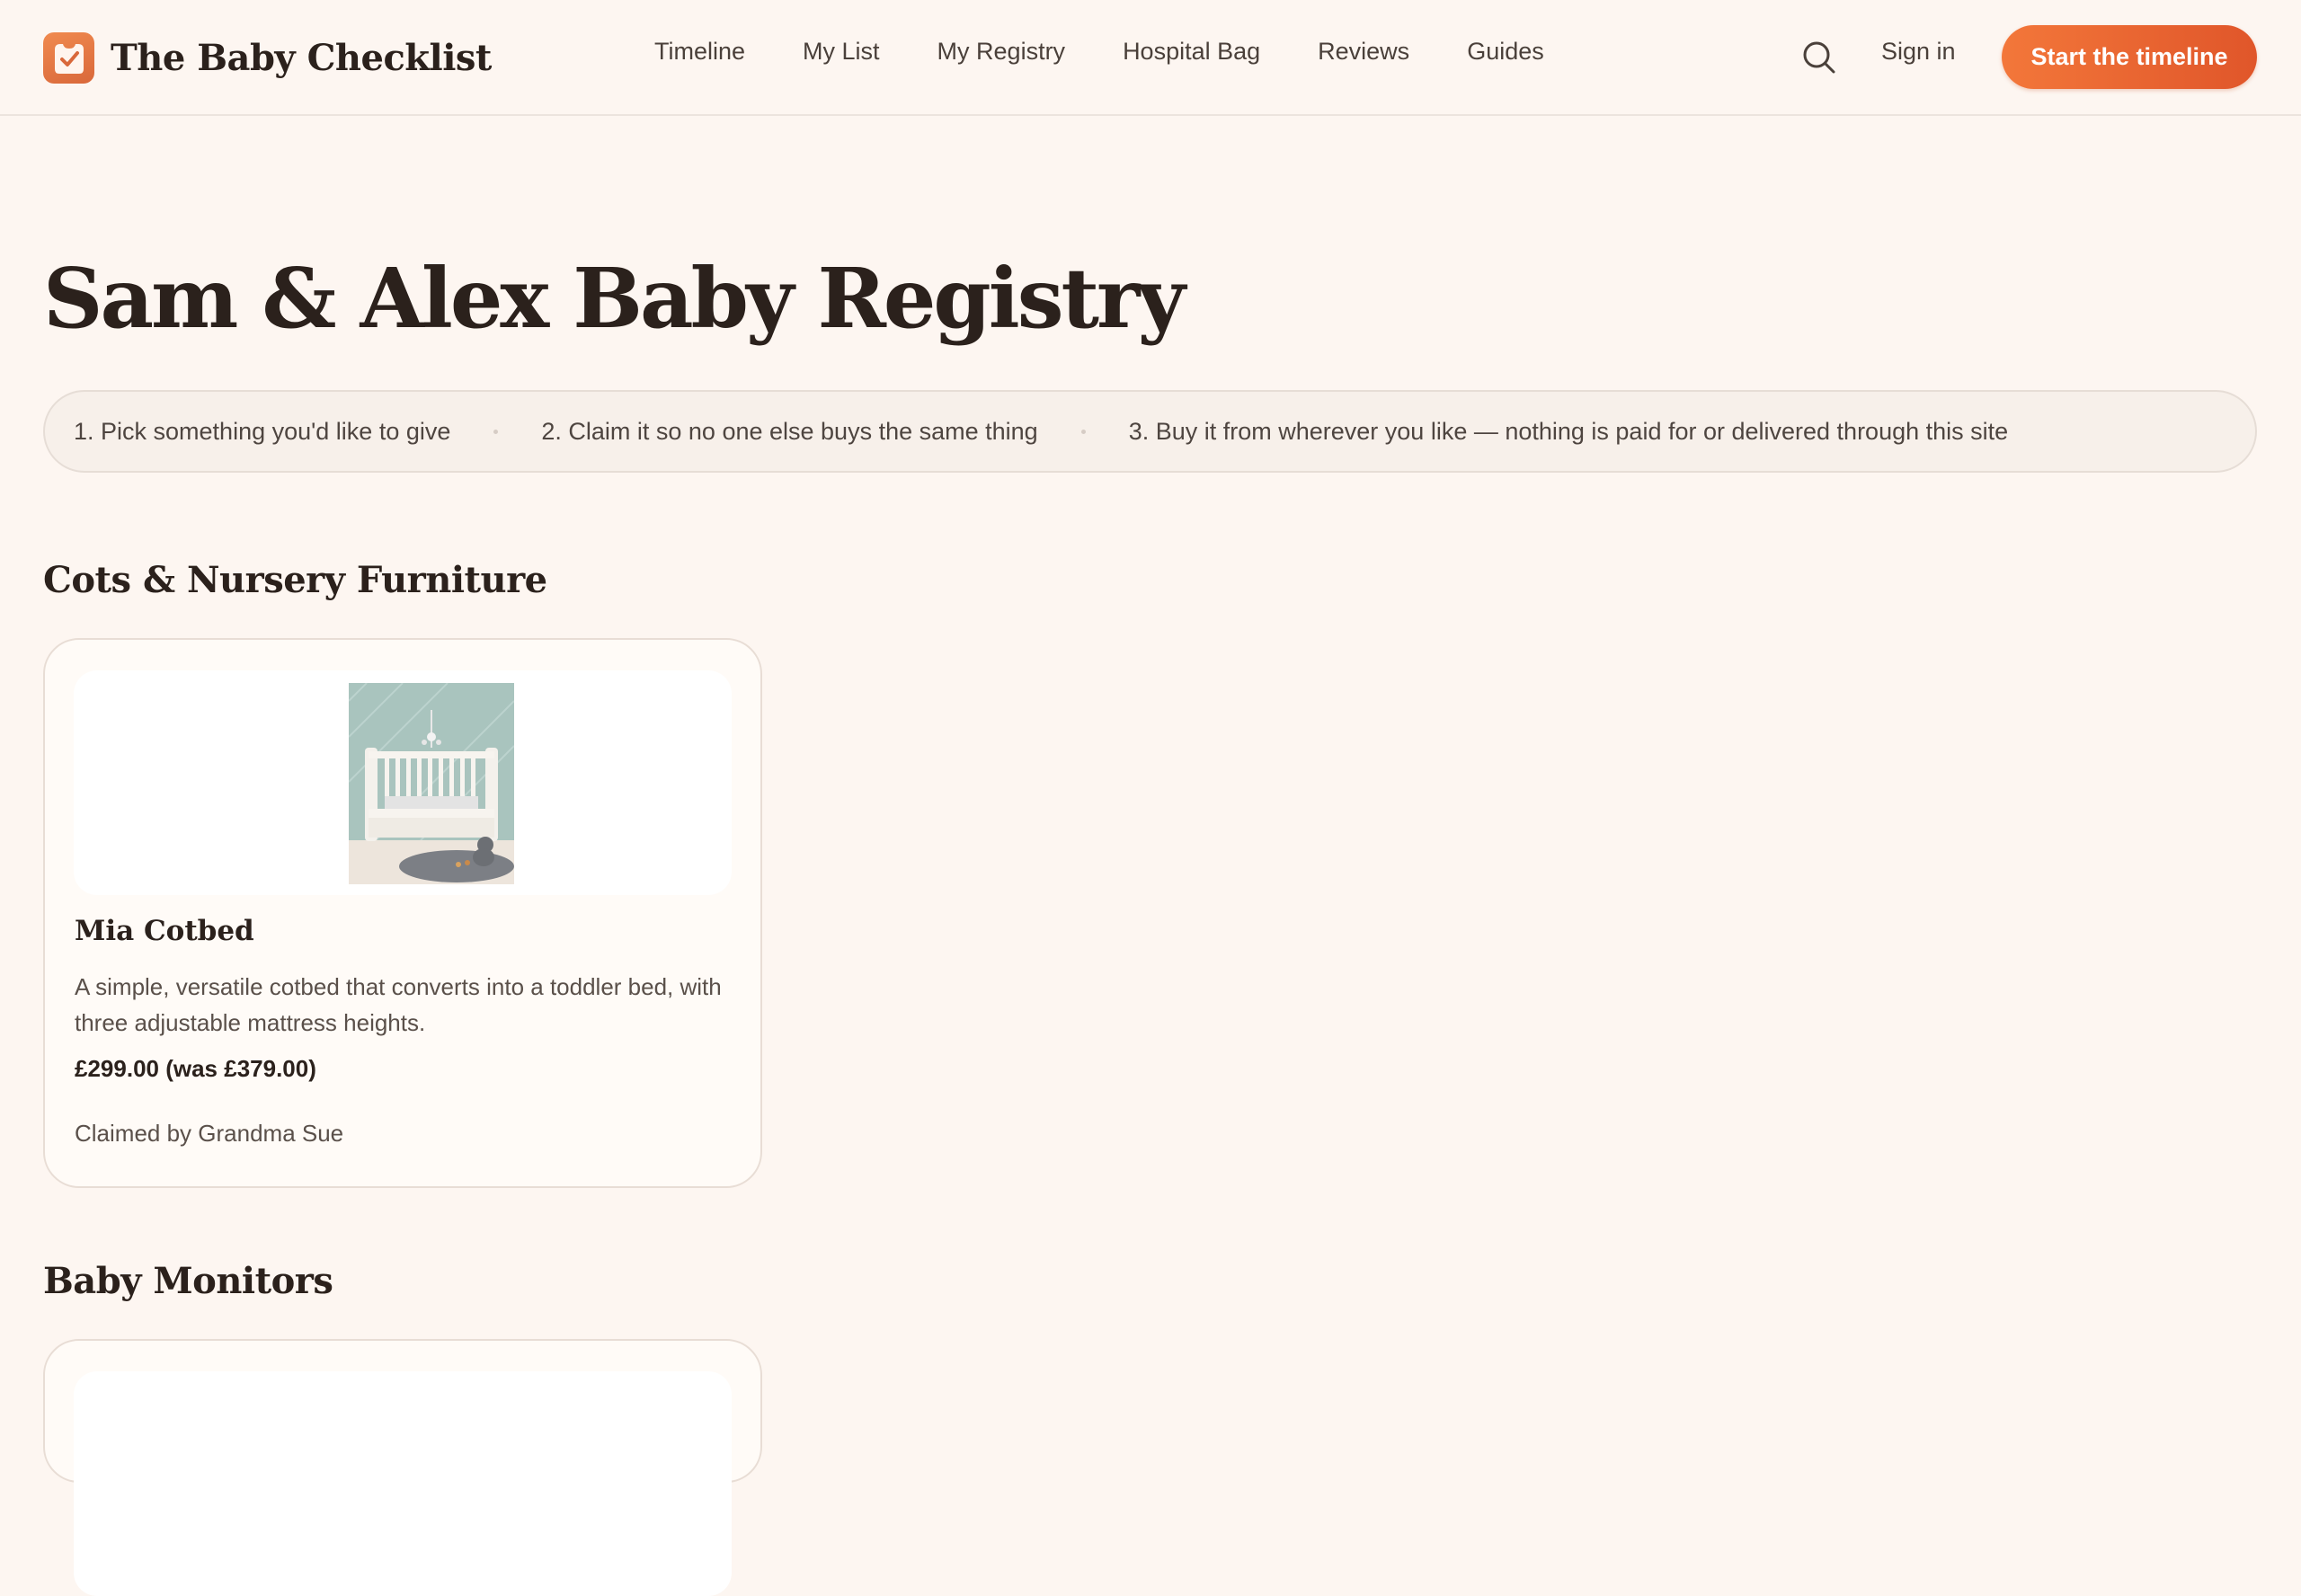 The height and width of the screenshot is (1596, 2301). I want to click on nav-item-reviews: Reviews, so click(1363, 52).